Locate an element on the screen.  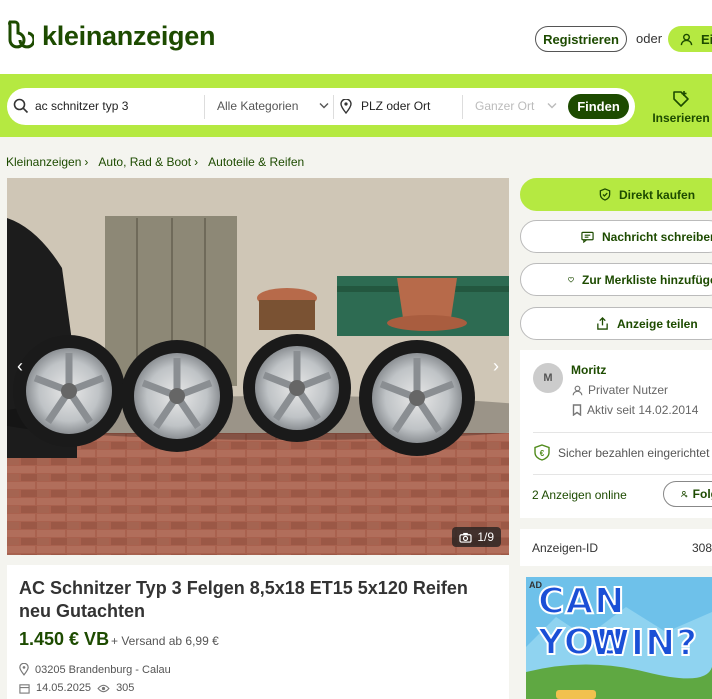
send-message-button: Nachricht schreiben is located at coordinates (616, 236).